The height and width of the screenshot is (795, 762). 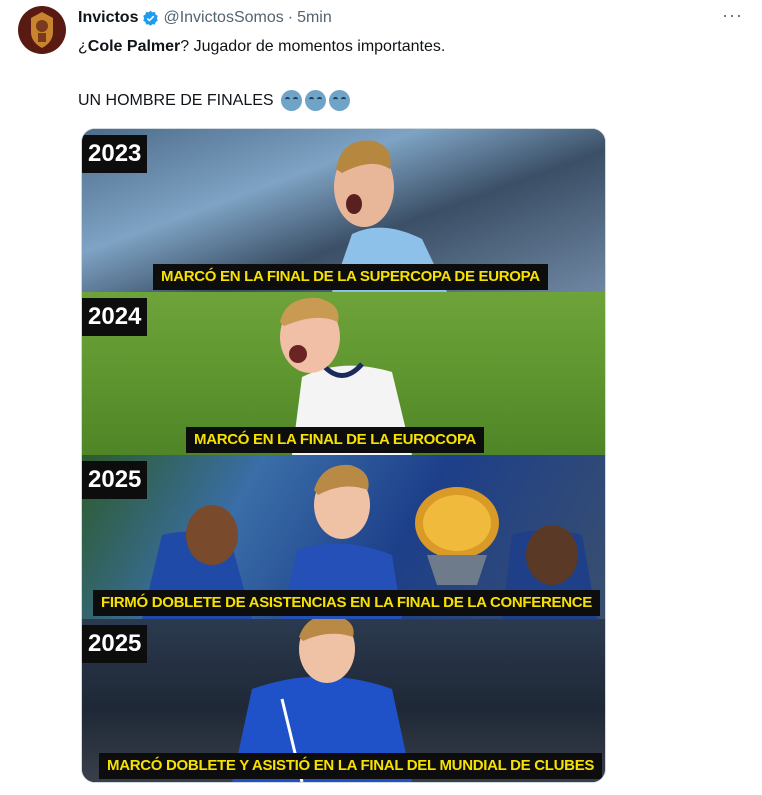 I want to click on invictos-logo-icon, so click(x=42, y=30).